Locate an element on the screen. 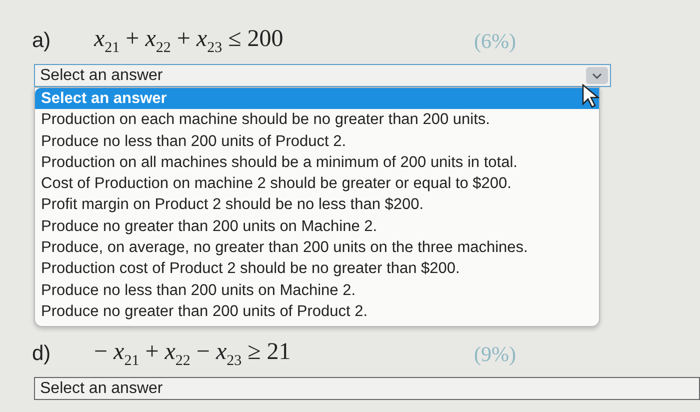 The width and height of the screenshot is (700, 412). dropdown-option: Produce no greater than 200 units of Product 2. is located at coordinates (317, 311).